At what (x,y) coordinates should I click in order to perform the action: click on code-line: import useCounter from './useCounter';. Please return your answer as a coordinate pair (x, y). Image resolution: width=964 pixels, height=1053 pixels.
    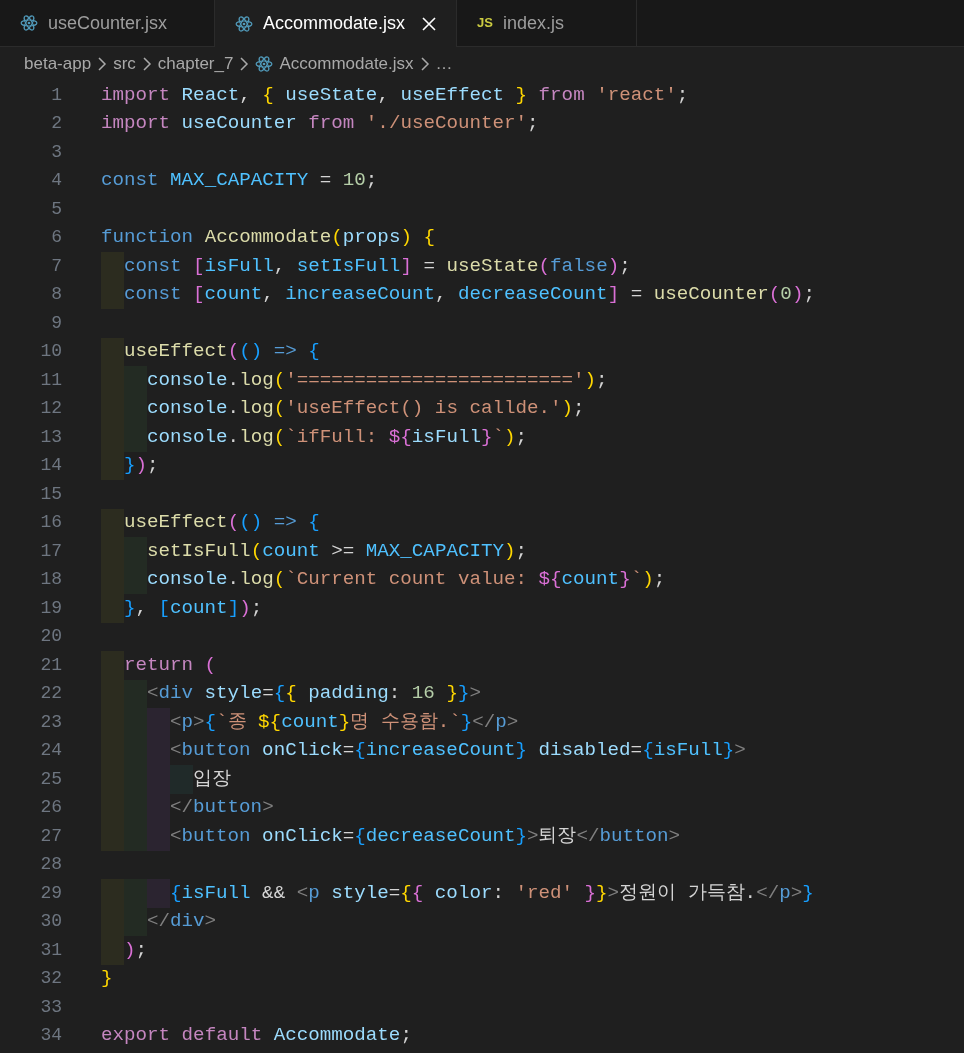
    Looking at the image, I should click on (320, 124).